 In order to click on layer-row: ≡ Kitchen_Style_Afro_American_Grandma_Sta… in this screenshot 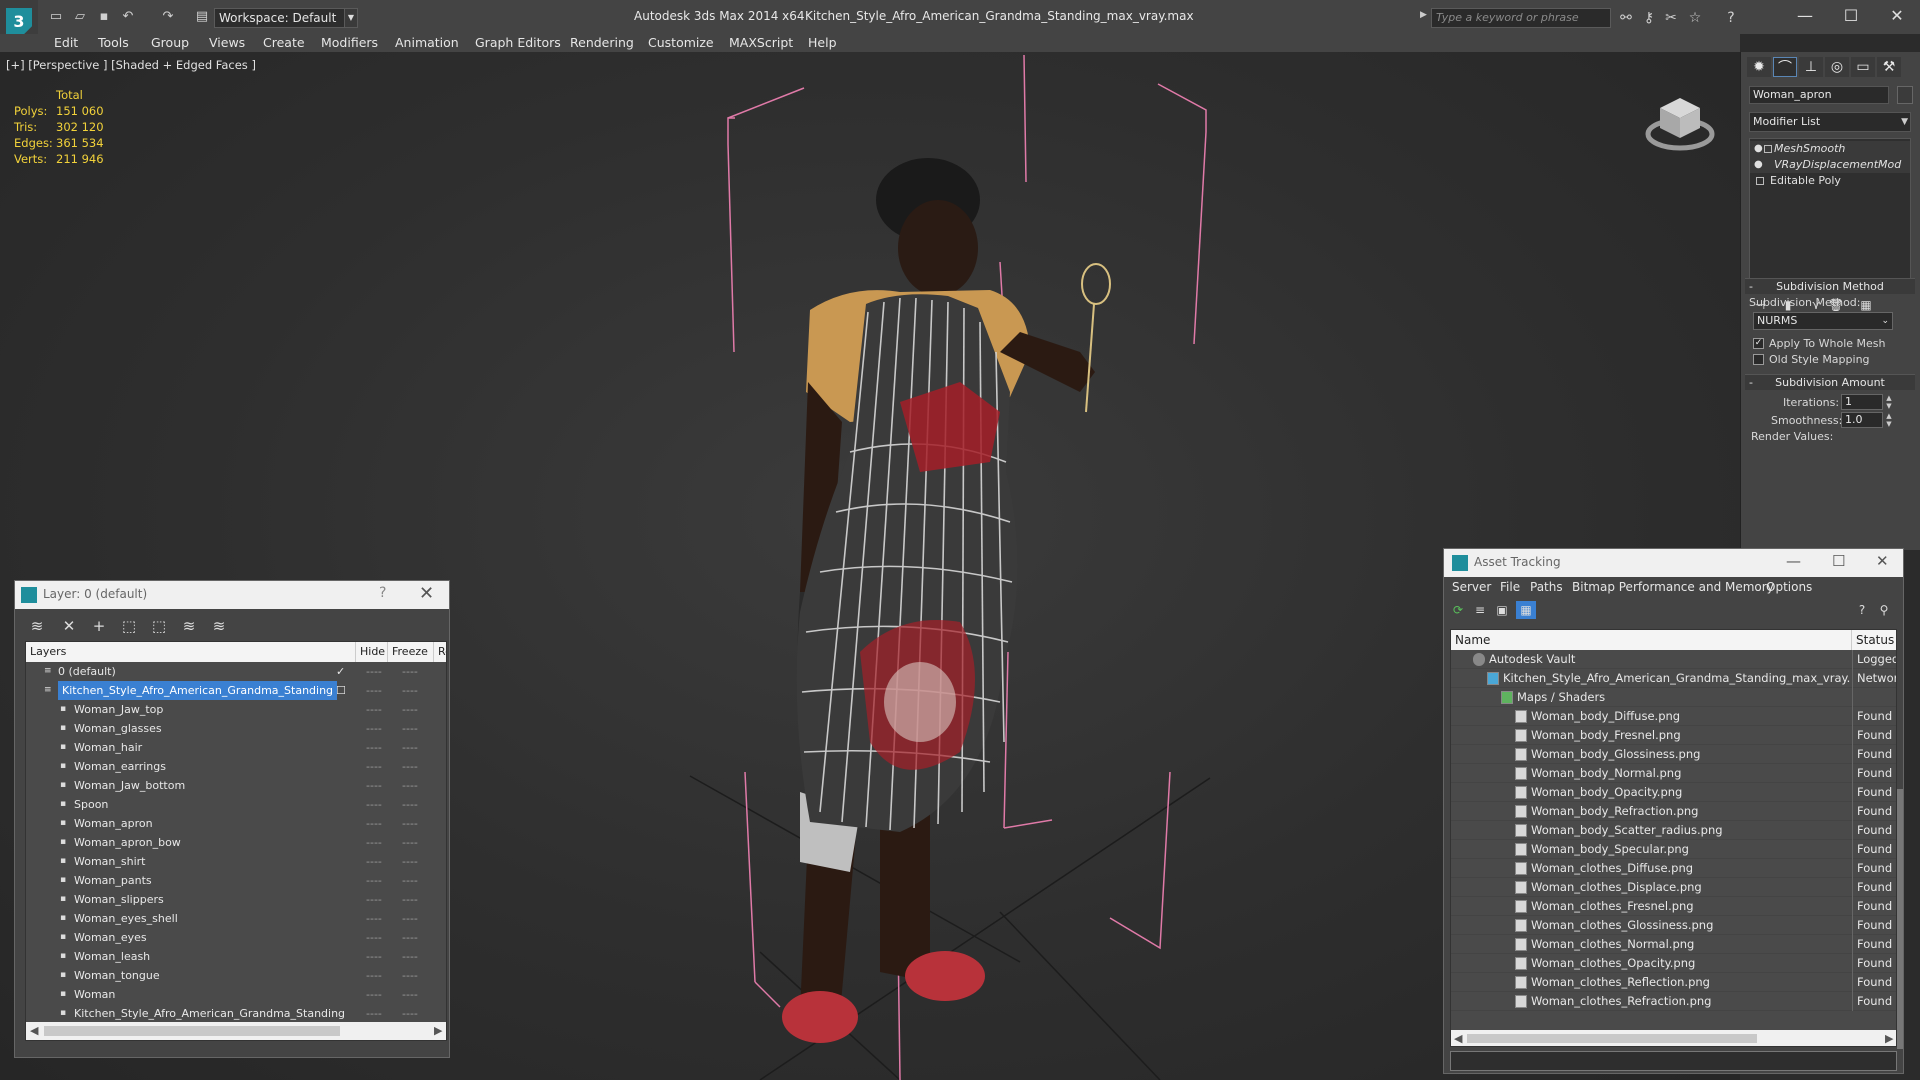, I will do `click(236, 690)`.